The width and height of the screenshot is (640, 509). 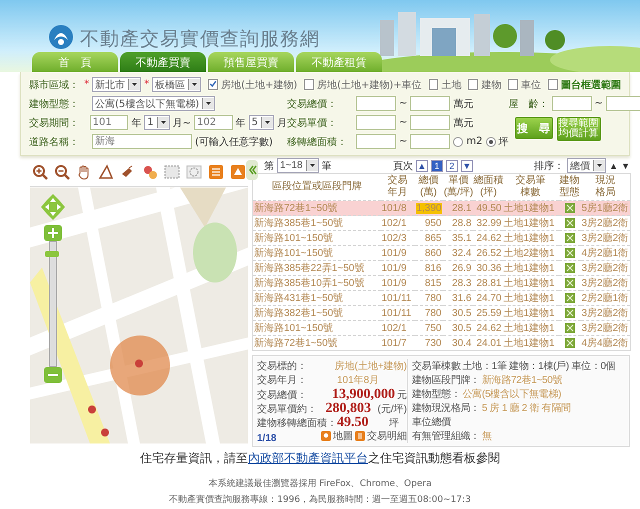 What do you see at coordinates (238, 172) in the screenshot?
I see `map-tool-icon` at bounding box center [238, 172].